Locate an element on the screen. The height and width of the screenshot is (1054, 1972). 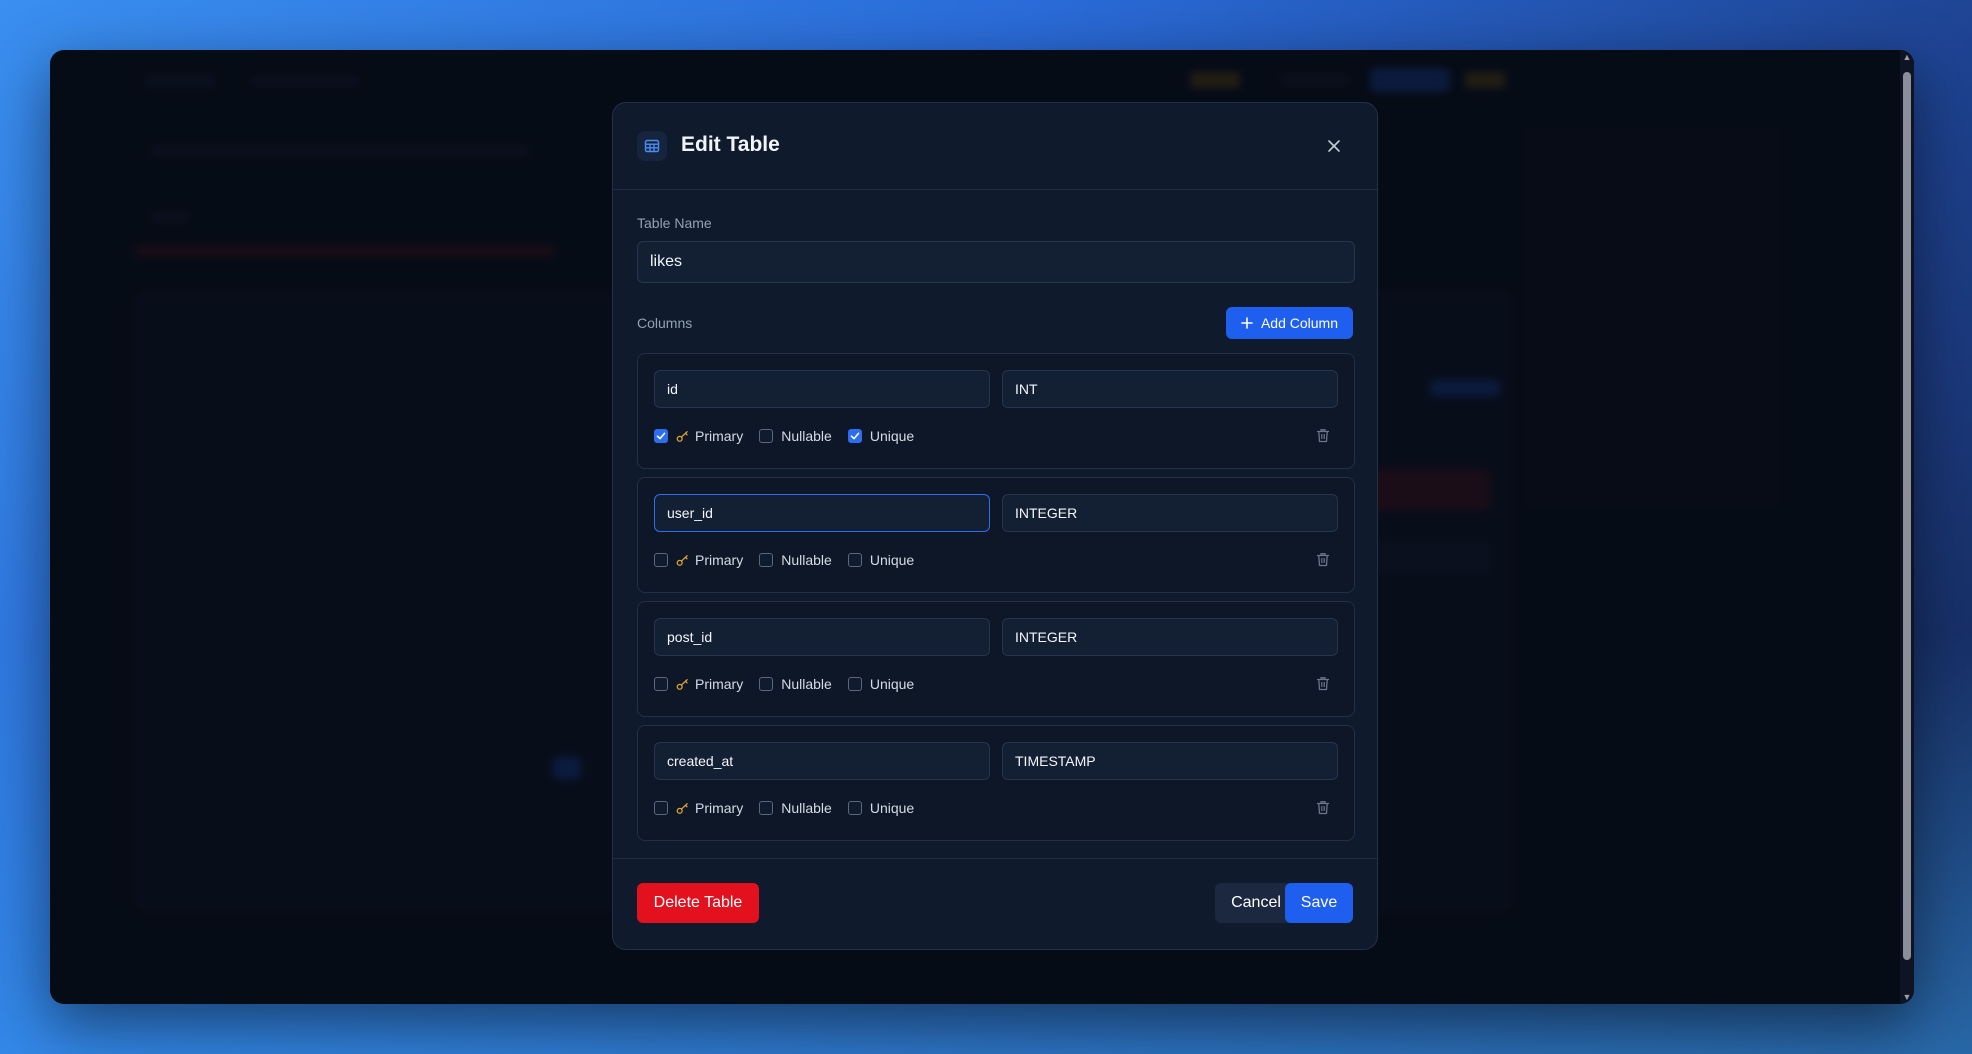
table-name-label: Table Name is located at coordinates (674, 223).